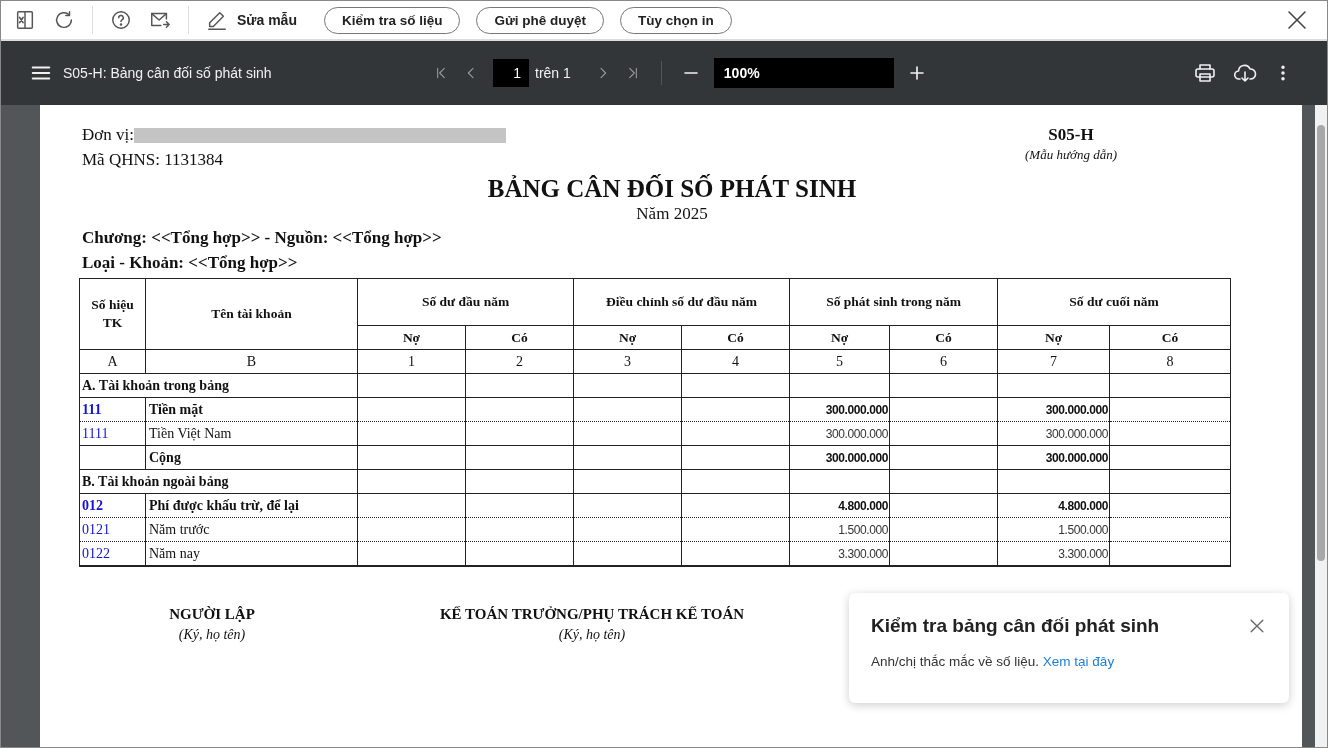  What do you see at coordinates (251, 361) in the screenshot?
I see `column-index: B` at bounding box center [251, 361].